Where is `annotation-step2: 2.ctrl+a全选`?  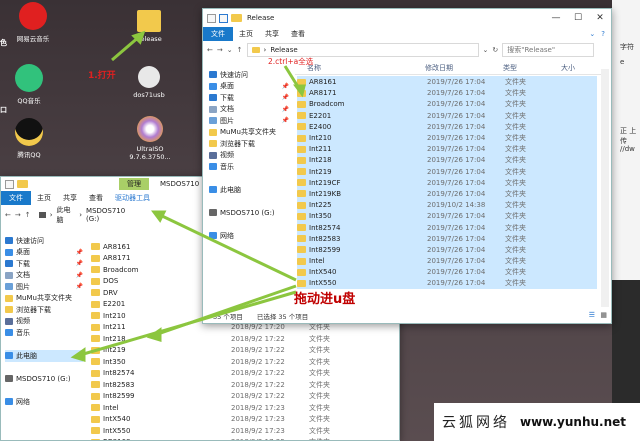 annotation-step2: 2.ctrl+a全选 is located at coordinates (291, 61).